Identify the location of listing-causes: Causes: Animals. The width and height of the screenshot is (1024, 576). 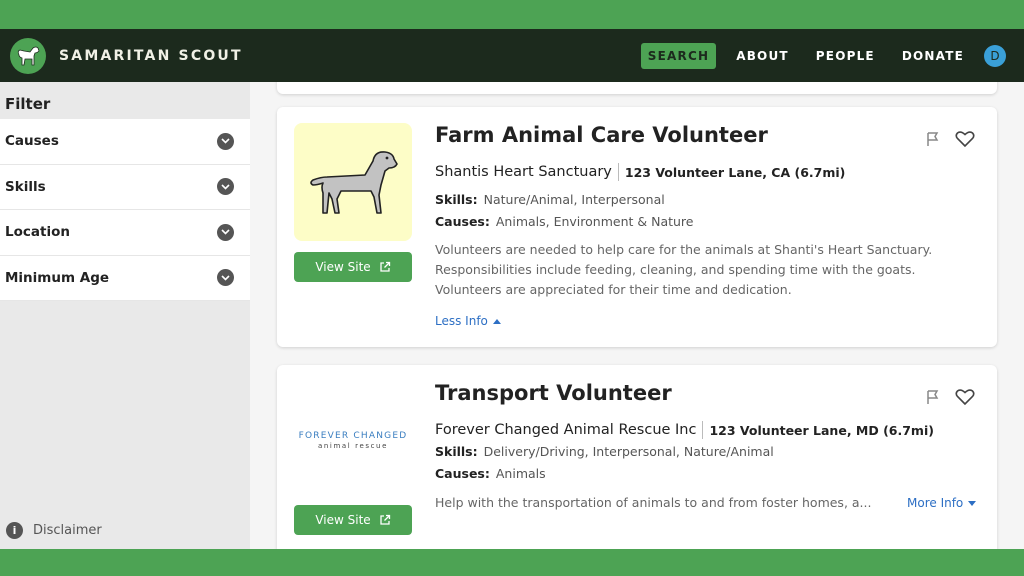
(490, 473).